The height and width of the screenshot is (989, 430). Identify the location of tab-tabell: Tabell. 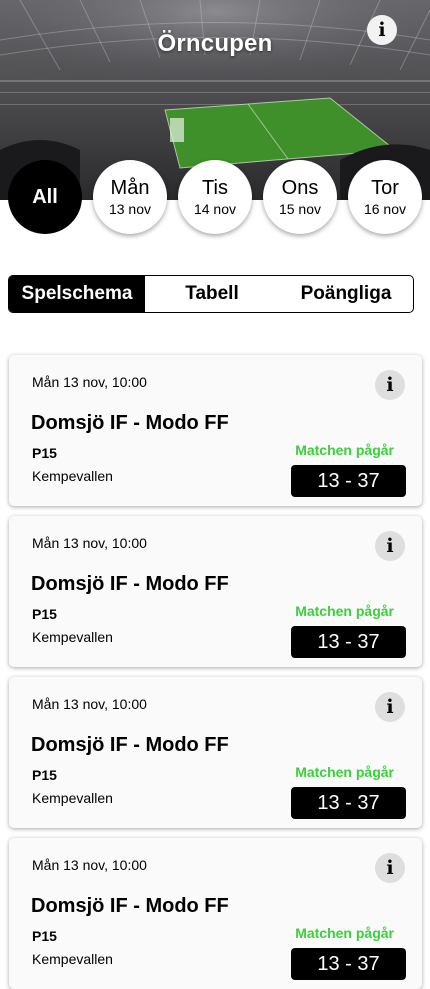
(212, 294).